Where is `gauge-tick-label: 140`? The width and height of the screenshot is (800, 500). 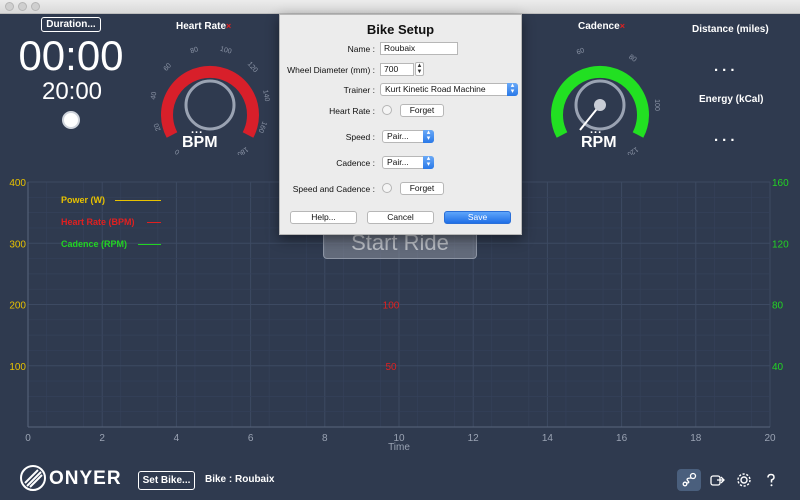 gauge-tick-label: 140 is located at coordinates (265, 95).